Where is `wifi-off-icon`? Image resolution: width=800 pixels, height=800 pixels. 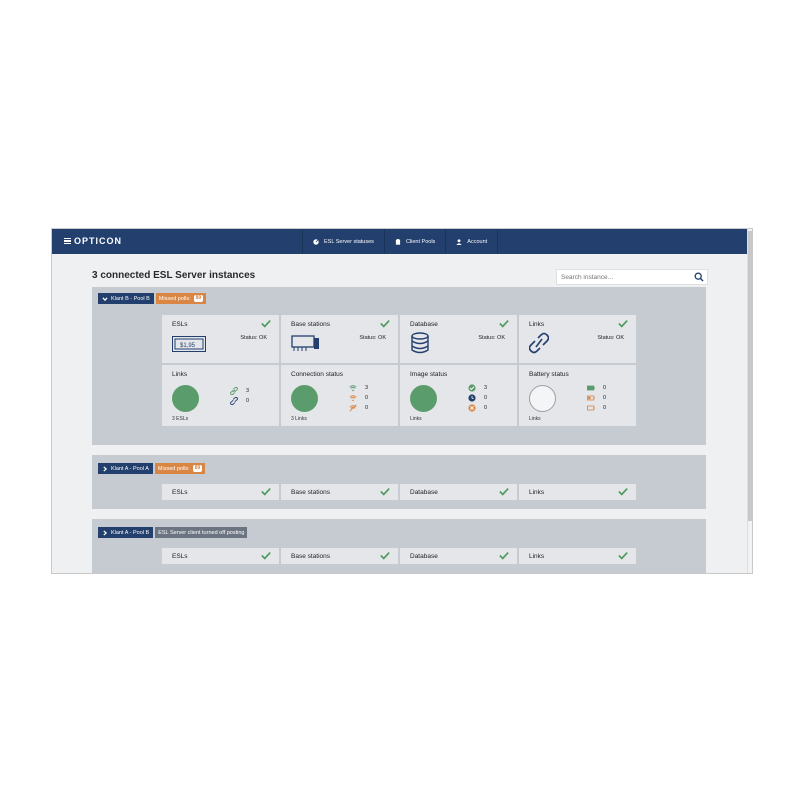 wifi-off-icon is located at coordinates (353, 408).